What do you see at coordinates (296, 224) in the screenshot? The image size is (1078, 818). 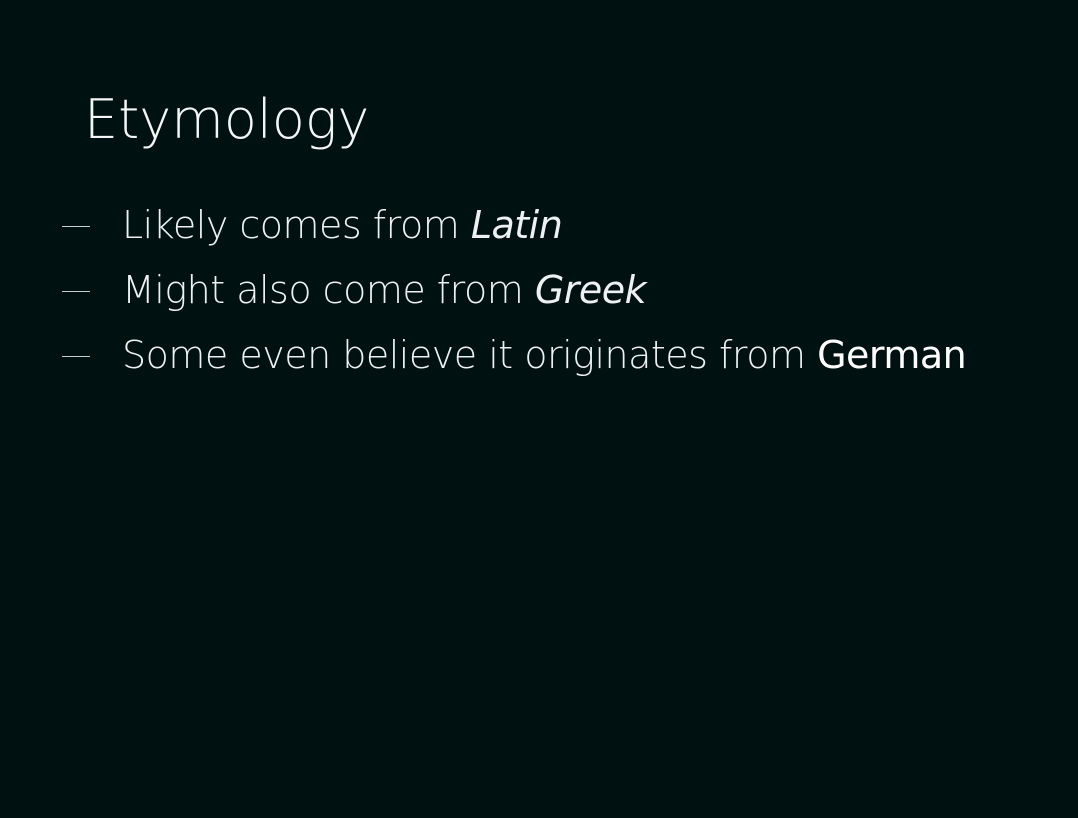 I see `bullet-body: Likely comes from` at bounding box center [296, 224].